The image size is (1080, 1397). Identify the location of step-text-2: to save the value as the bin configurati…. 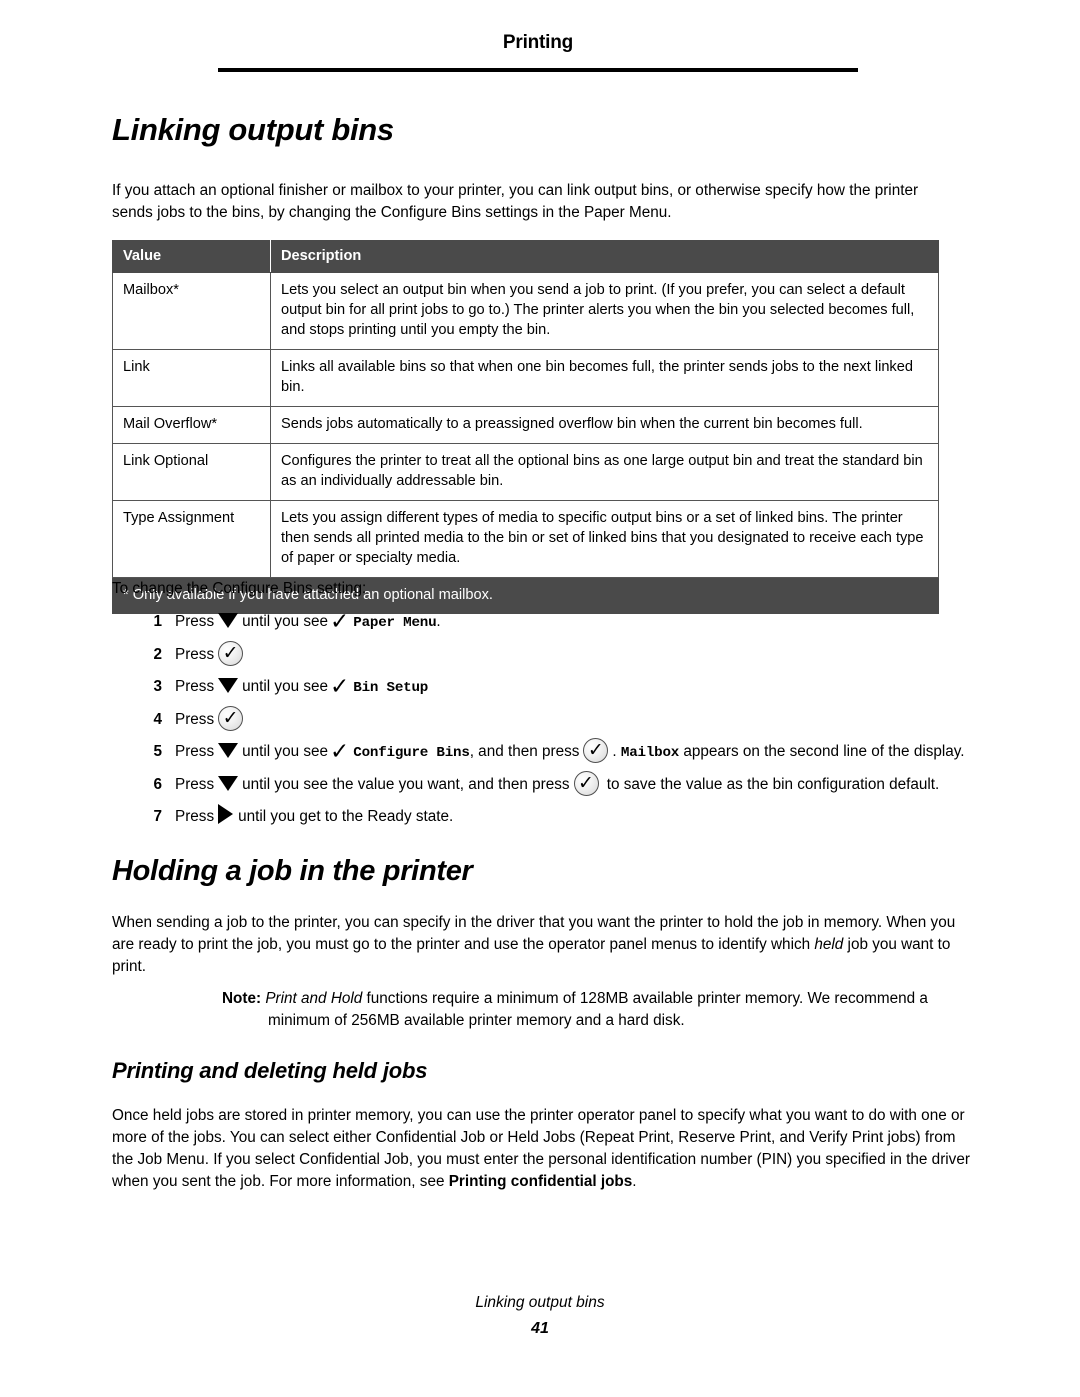
(773, 784).